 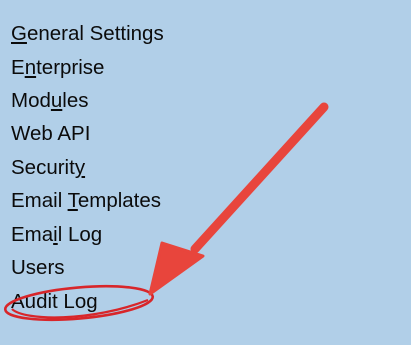 I want to click on menu-item-label-post: les, so click(x=75, y=100).